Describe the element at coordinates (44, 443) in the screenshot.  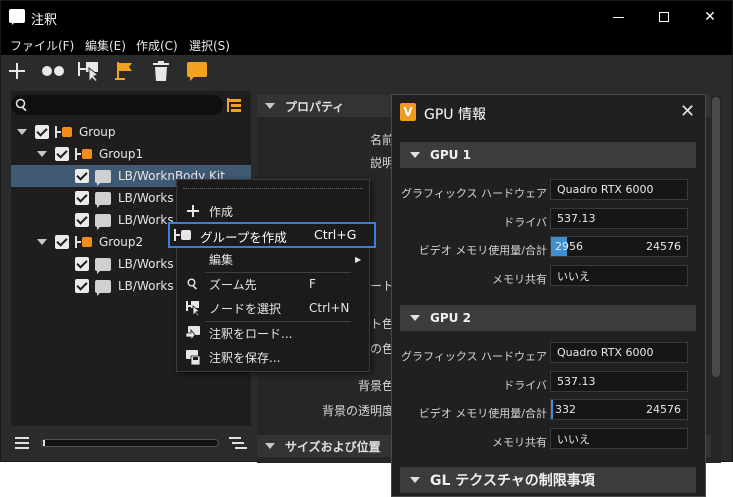
I see `slider-handle` at that location.